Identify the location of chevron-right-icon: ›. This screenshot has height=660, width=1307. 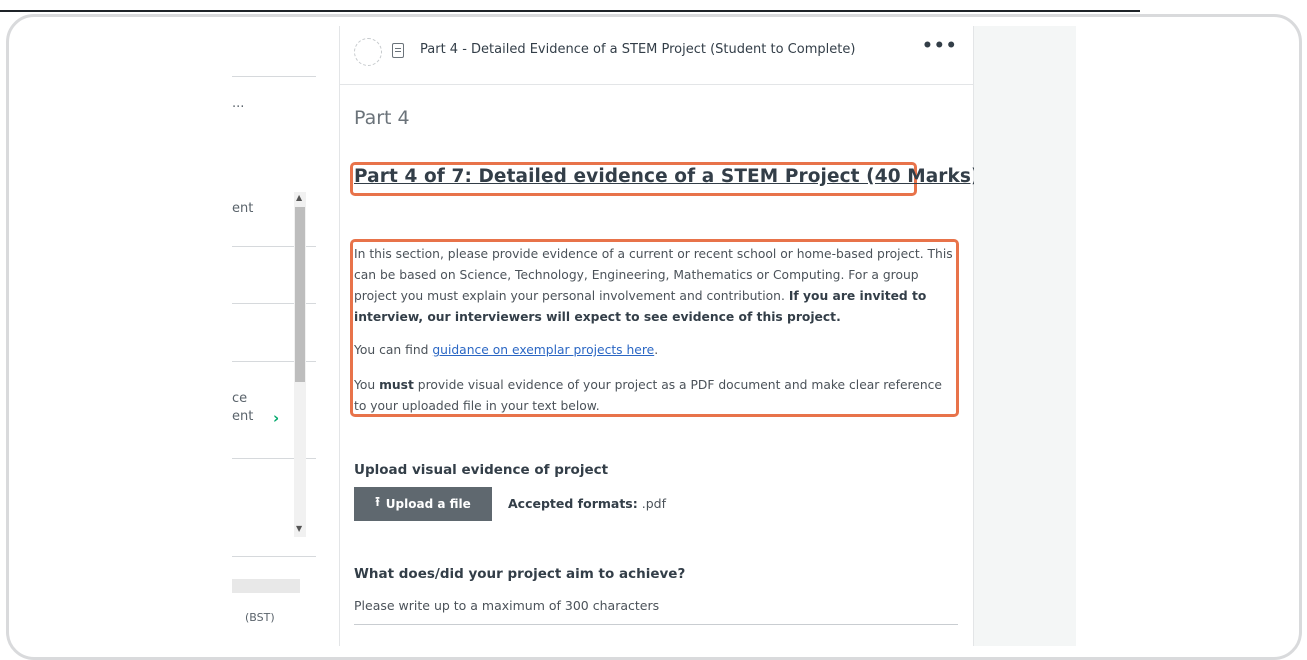
(276, 418).